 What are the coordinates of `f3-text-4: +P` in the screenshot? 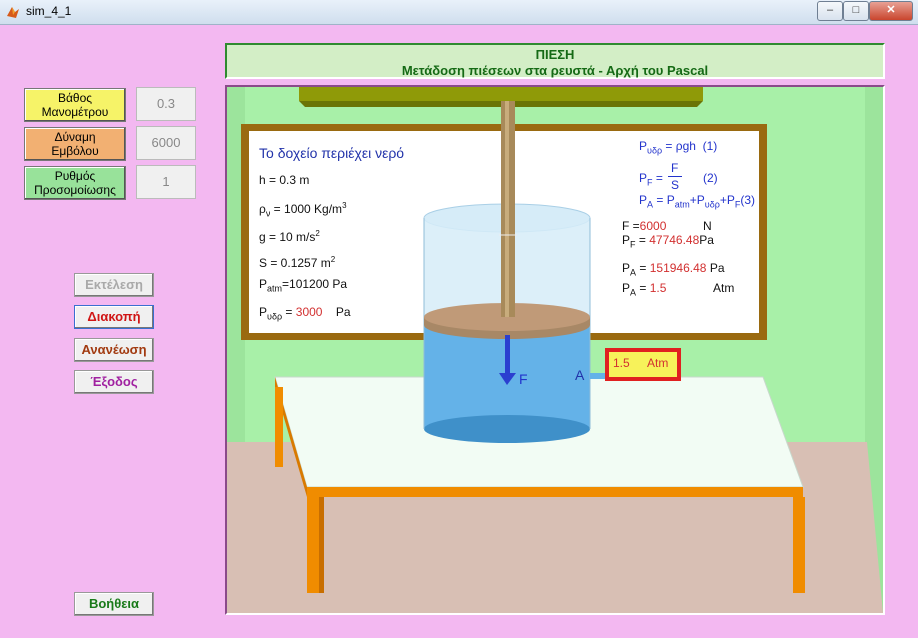 It's located at (727, 200).